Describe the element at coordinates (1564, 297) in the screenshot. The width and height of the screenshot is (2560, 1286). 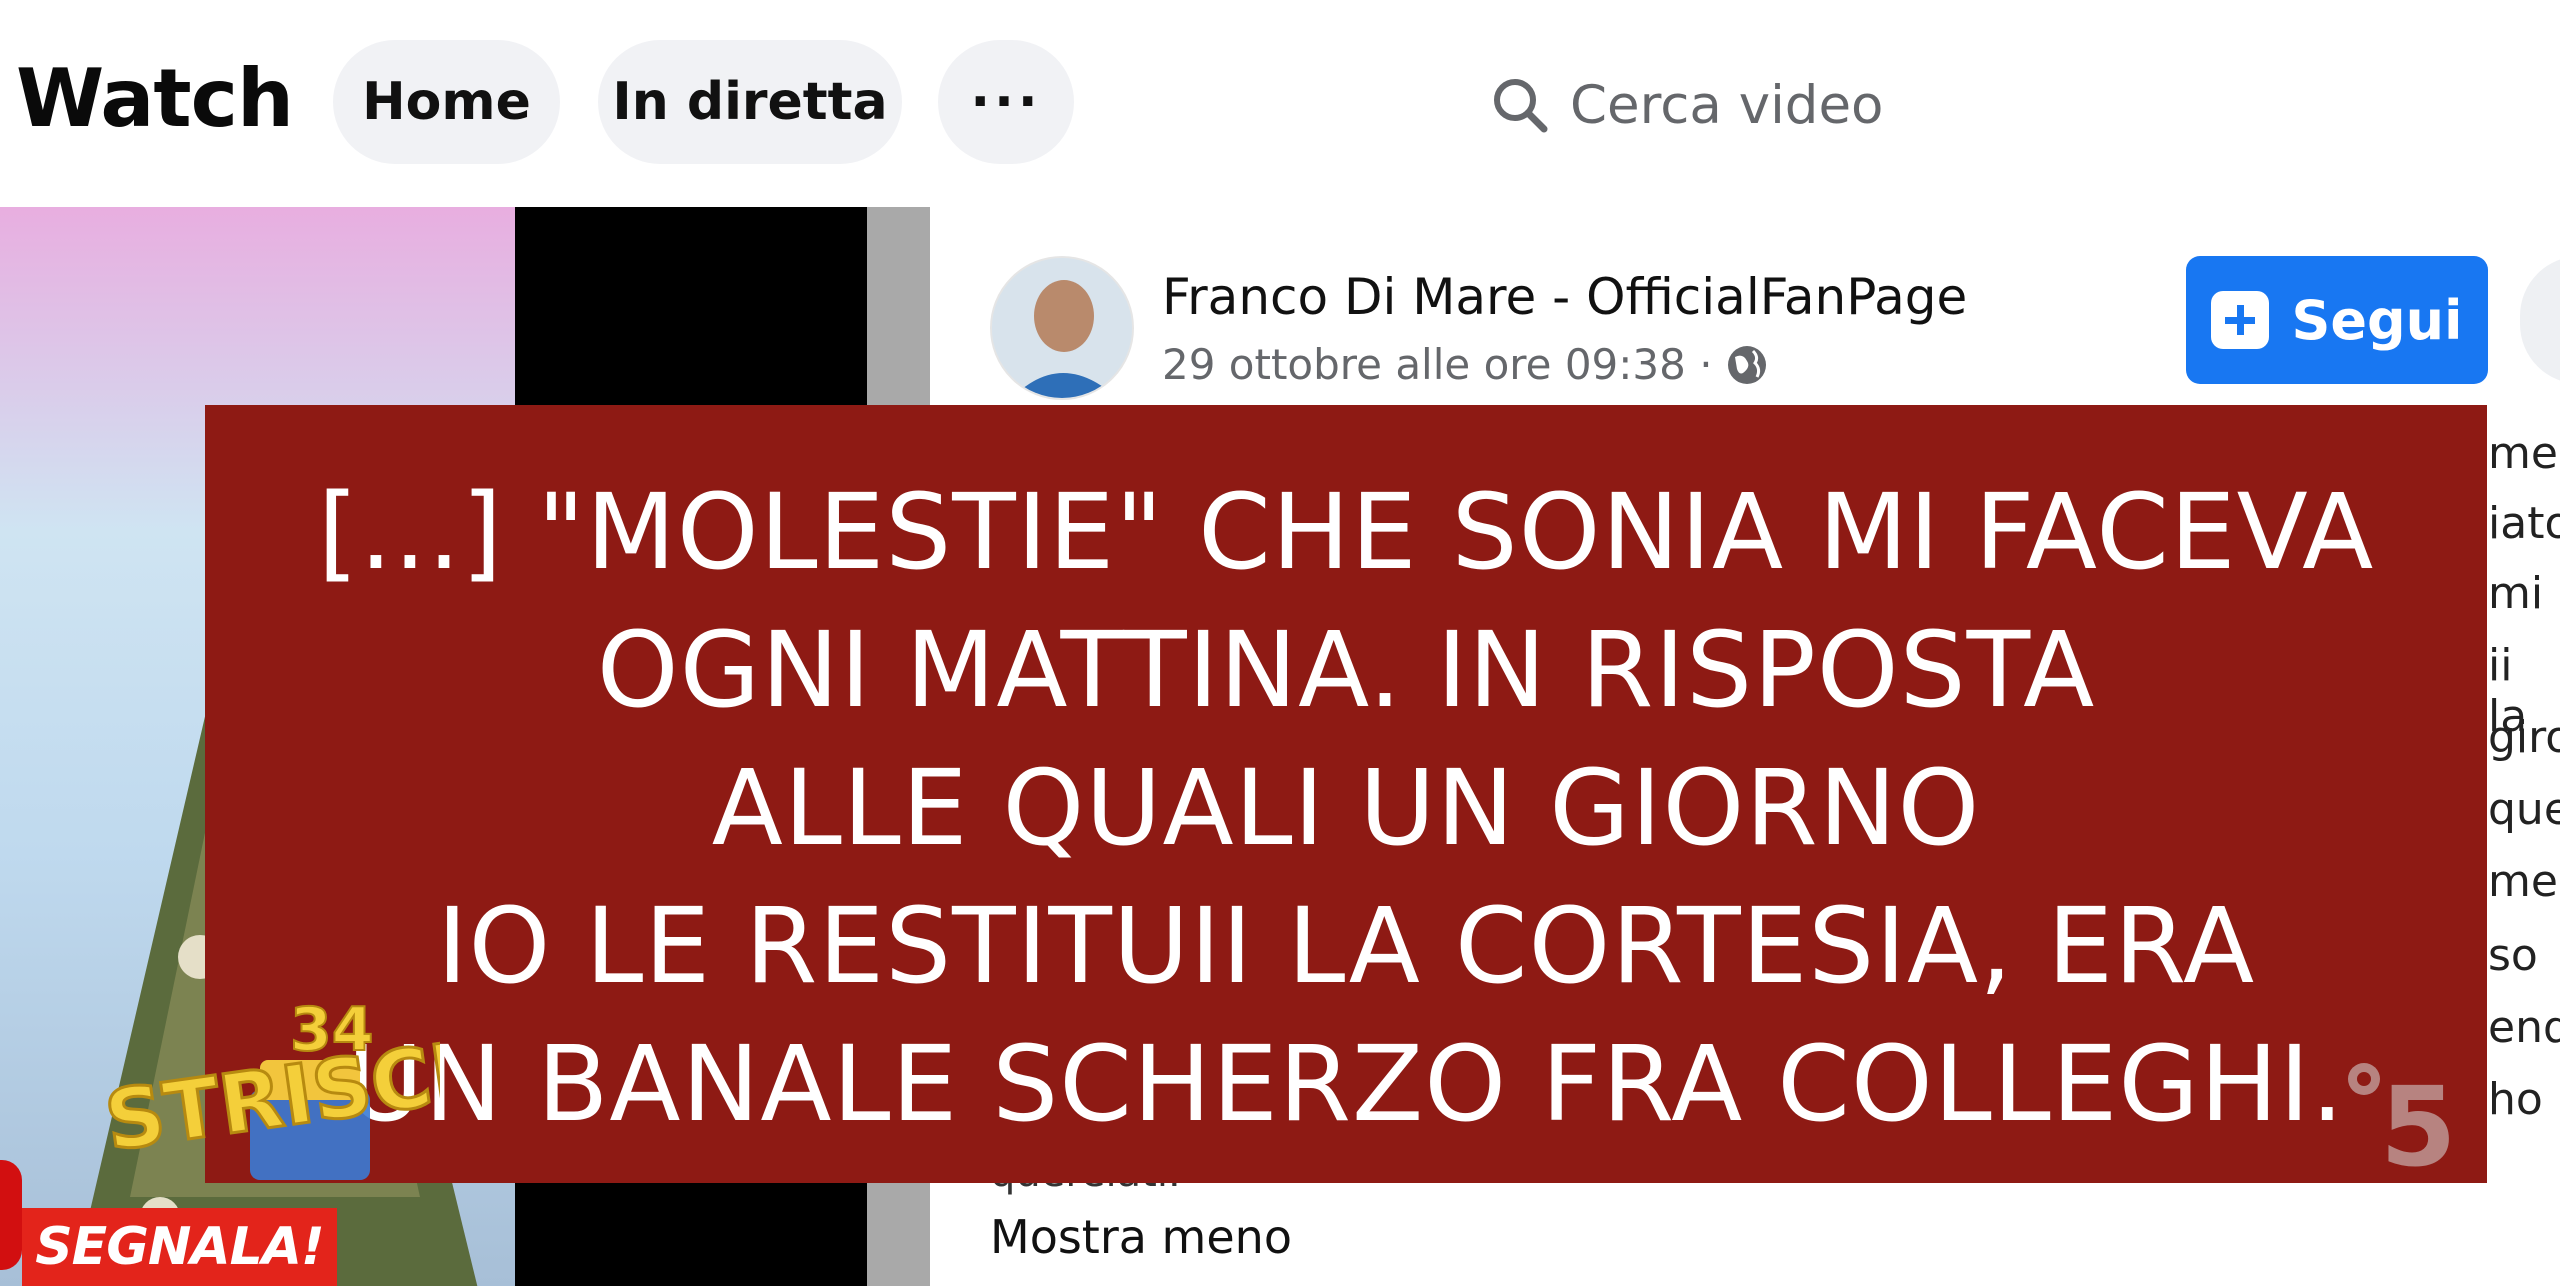
I see `page-name: Franco Di Mare - OfficialFanPage` at that location.